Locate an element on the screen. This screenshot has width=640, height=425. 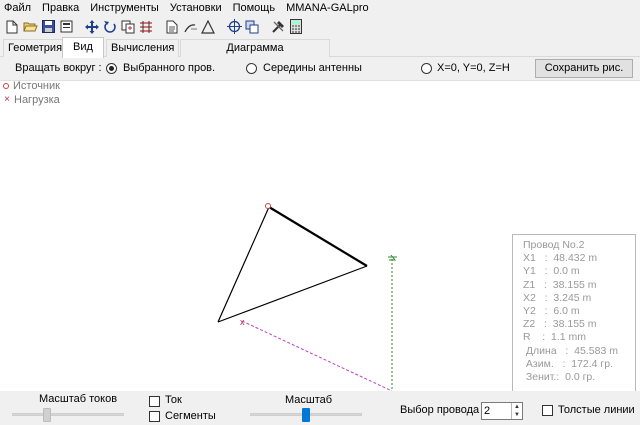
save-icon is located at coordinates (48, 27).